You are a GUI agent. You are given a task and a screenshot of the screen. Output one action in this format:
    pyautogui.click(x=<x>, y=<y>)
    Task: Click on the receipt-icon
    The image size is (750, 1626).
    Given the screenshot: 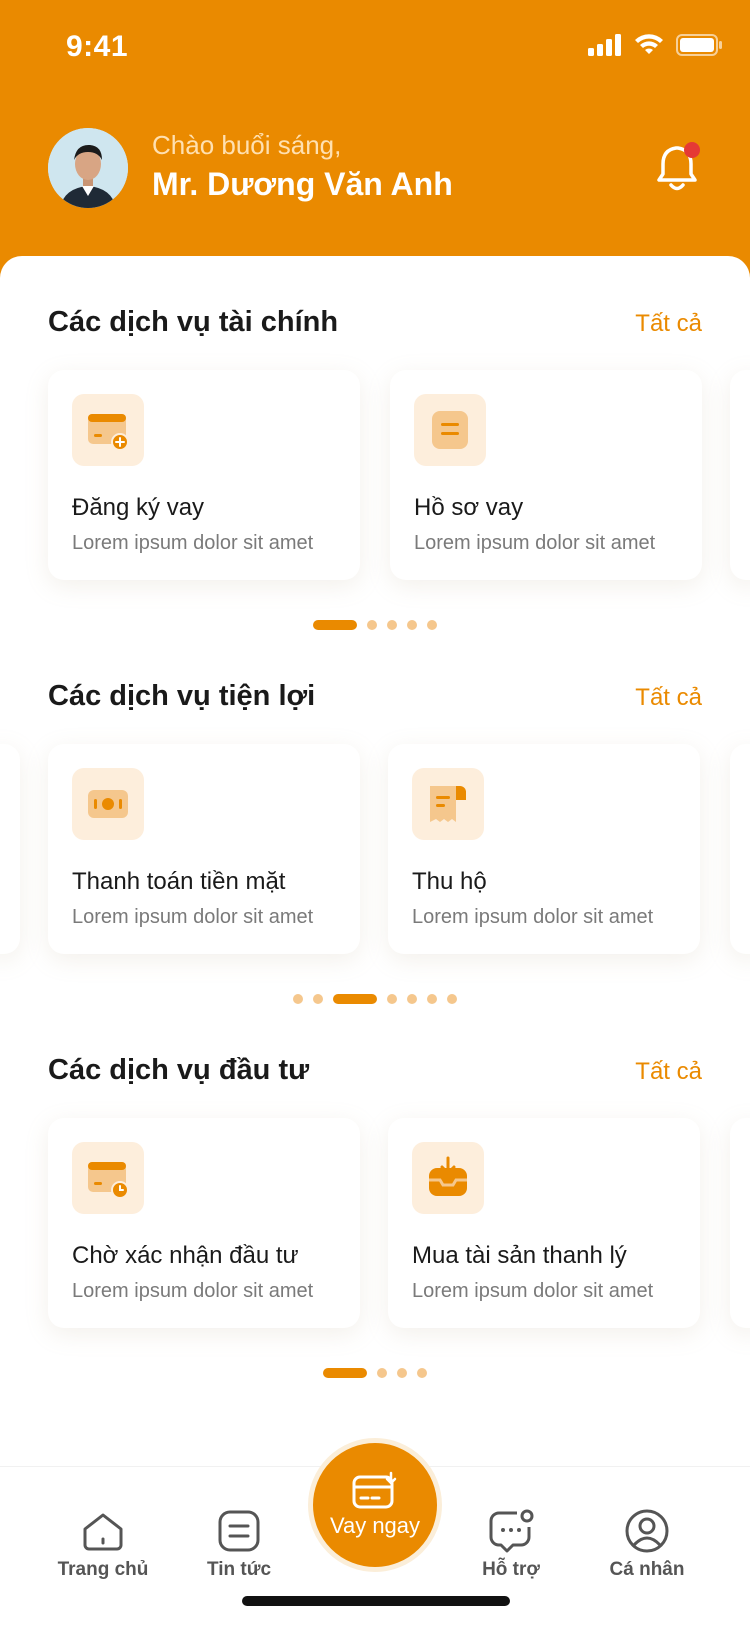 What is the action you would take?
    pyautogui.click(x=448, y=804)
    